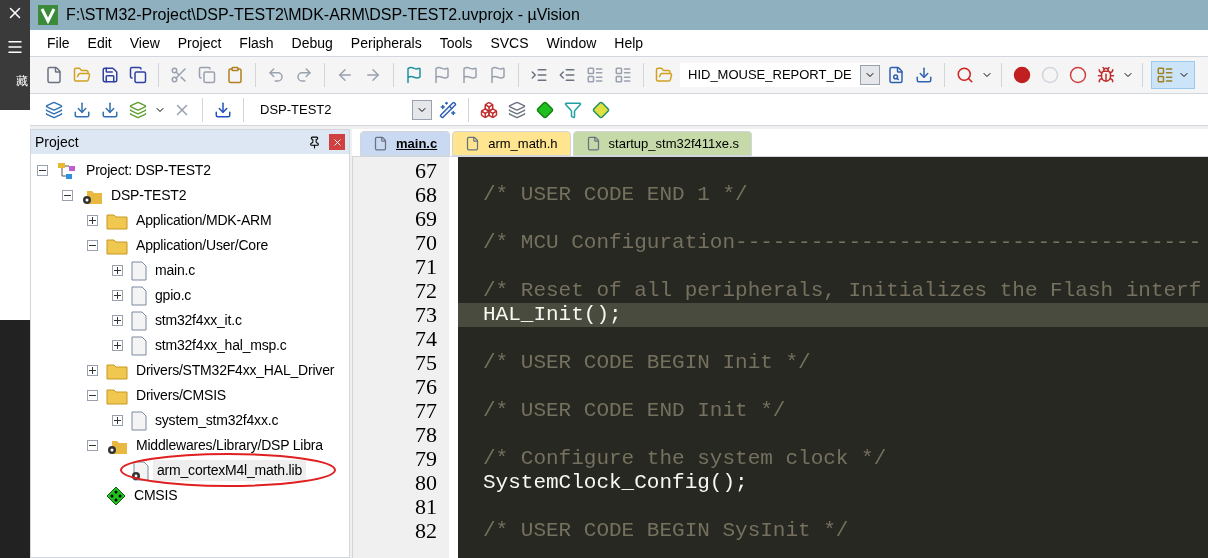 The width and height of the screenshot is (1208, 558). I want to click on tree-item: stm32f4xx_it.c, so click(198, 320).